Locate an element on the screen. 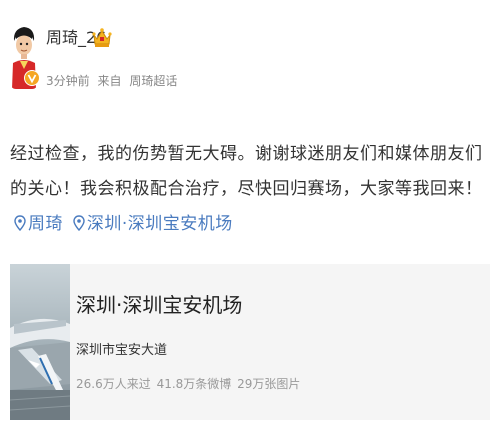 Image resolution: width=500 pixels, height=440 pixels. source-prefix: 来自 is located at coordinates (109, 81).